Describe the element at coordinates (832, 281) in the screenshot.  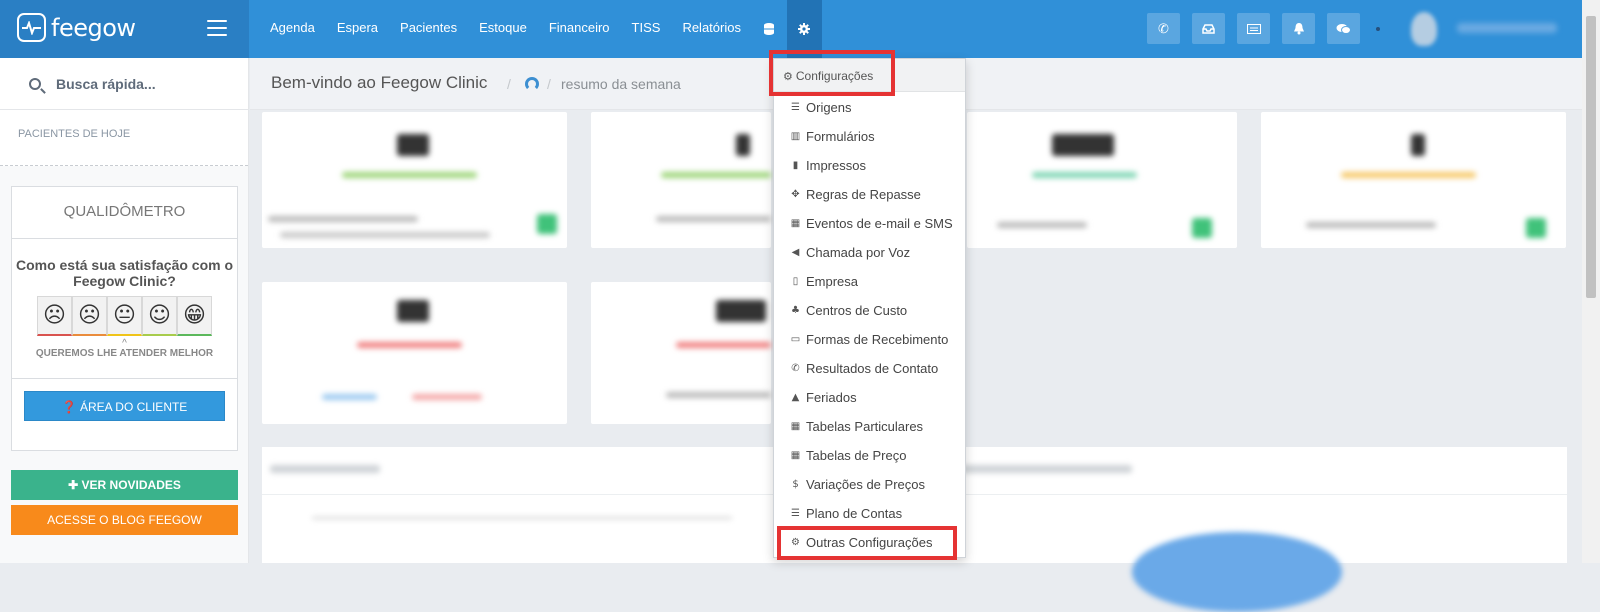
I see `menu-item-label: Empresa` at that location.